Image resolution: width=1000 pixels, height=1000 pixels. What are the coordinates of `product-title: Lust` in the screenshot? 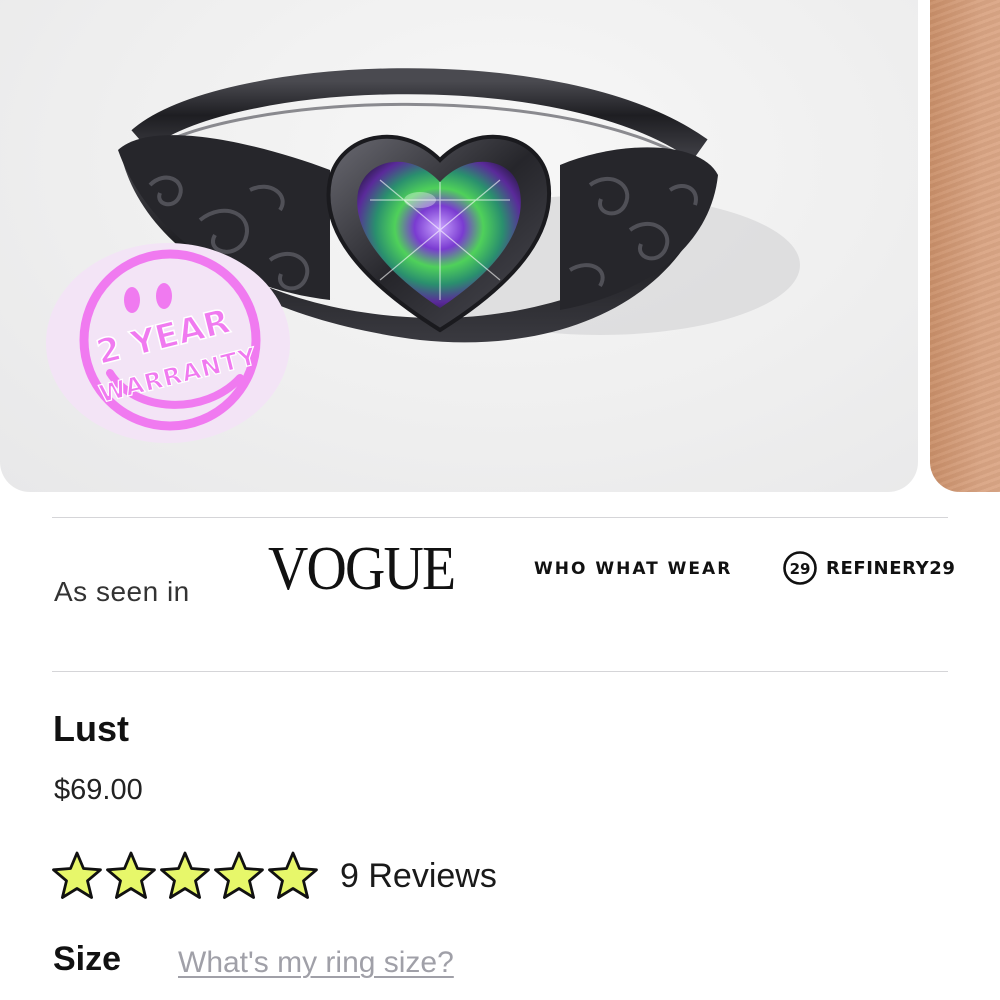 It's located at (91, 728).